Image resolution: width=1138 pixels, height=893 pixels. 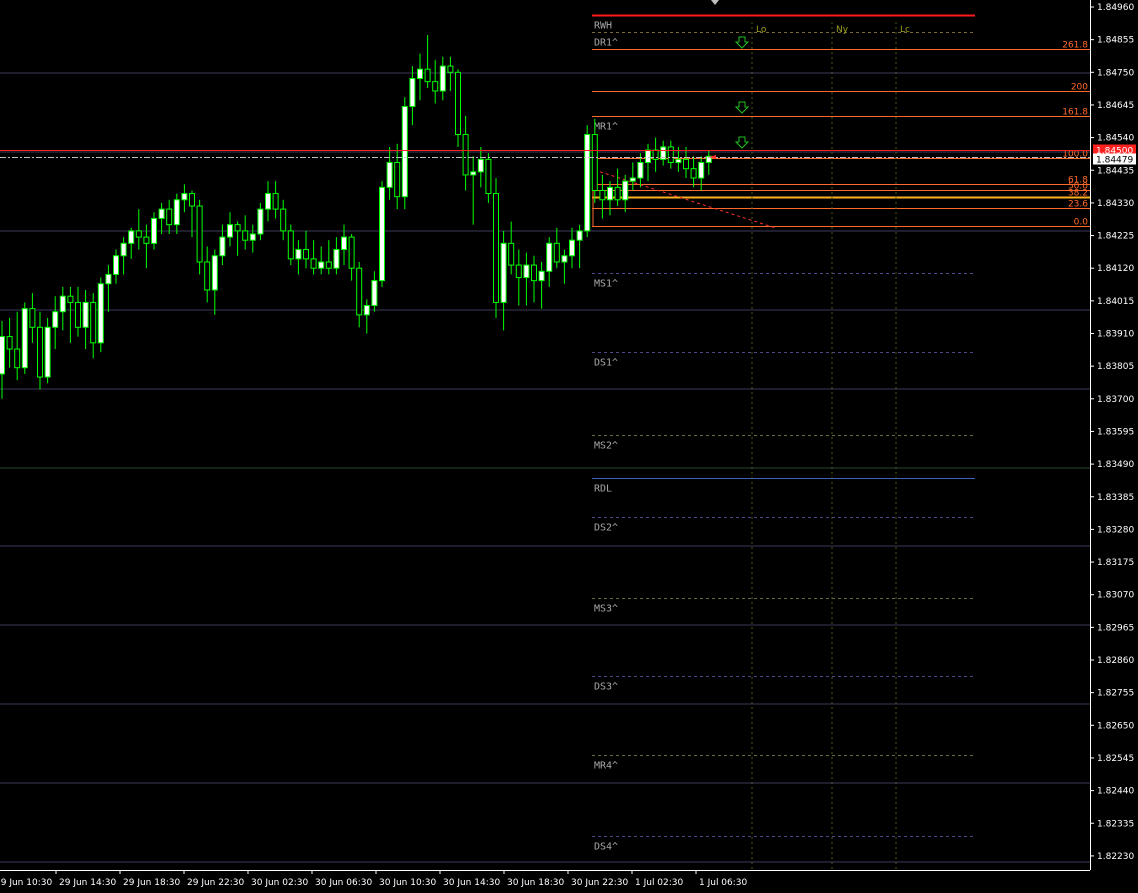 I want to click on y-tick-label: 1.83070, so click(x=1115, y=596).